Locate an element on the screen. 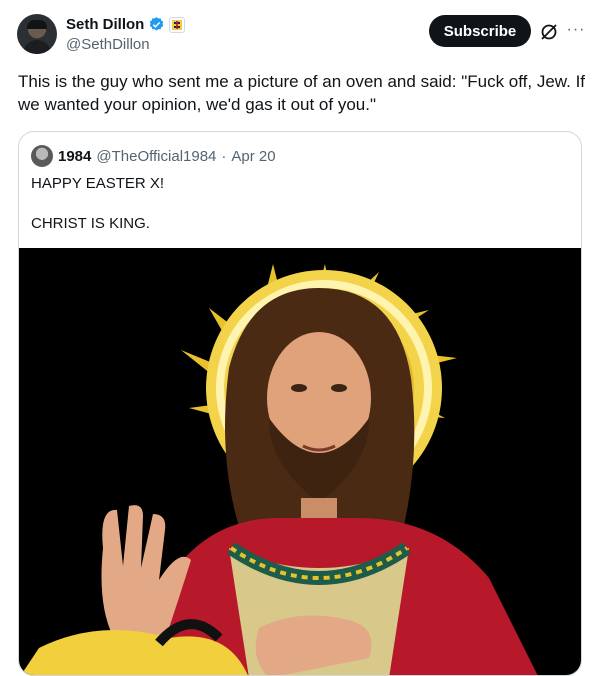 The width and height of the screenshot is (599, 676). quoted-line-2: CHRIST IS KING. is located at coordinates (97, 224).